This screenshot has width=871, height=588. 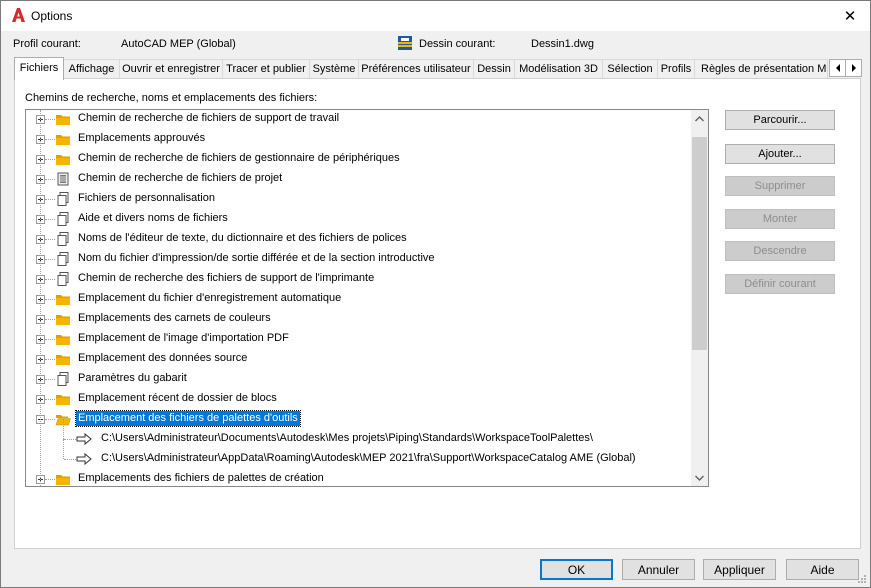 I want to click on tree-row: Emplacement de l'image d'importation PDF, so click(x=358, y=339).